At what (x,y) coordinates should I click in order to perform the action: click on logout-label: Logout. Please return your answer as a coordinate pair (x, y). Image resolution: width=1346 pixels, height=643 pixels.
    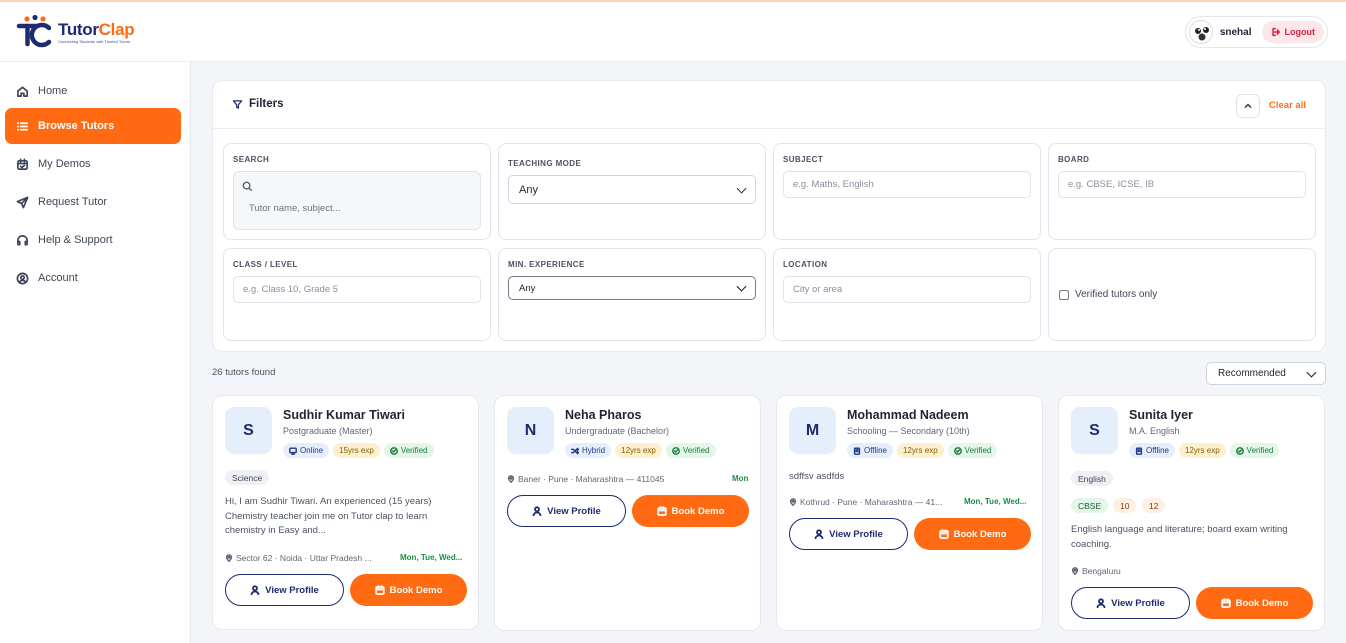
    Looking at the image, I should click on (1300, 32).